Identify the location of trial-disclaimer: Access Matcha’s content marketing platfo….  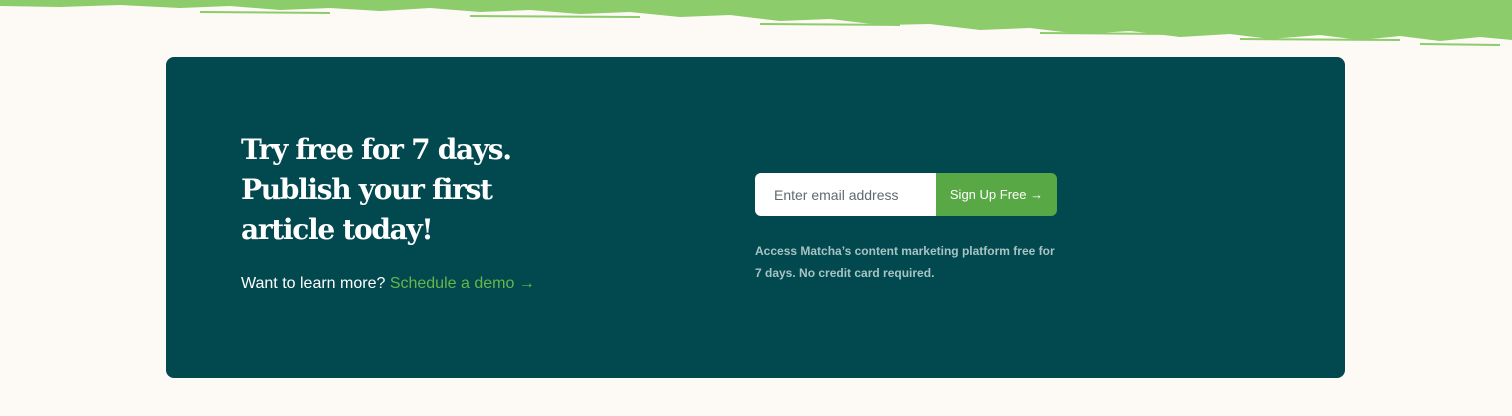
(905, 262).